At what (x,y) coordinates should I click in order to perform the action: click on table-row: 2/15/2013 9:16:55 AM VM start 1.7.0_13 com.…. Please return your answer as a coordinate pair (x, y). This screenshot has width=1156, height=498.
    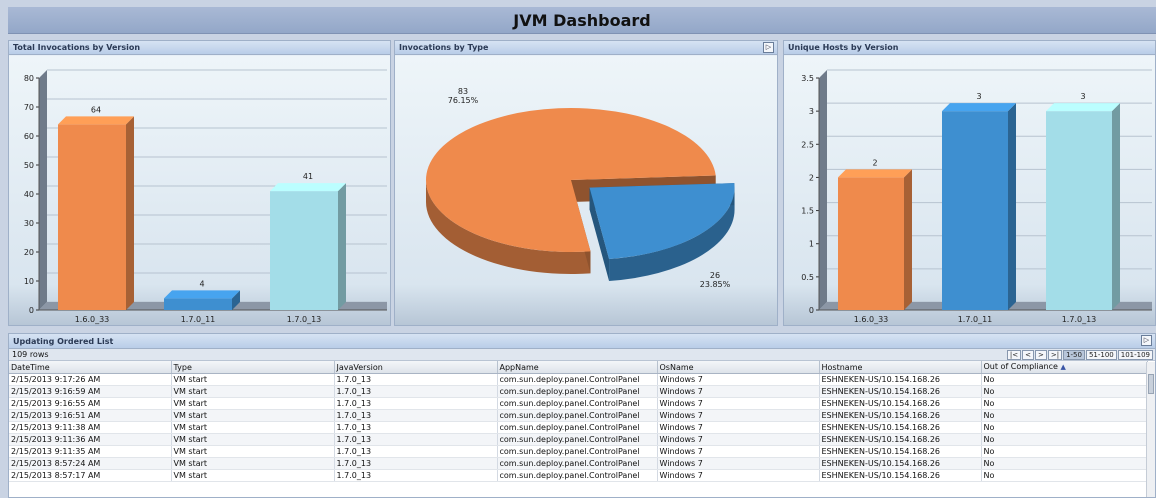
    Looking at the image, I should click on (578, 403).